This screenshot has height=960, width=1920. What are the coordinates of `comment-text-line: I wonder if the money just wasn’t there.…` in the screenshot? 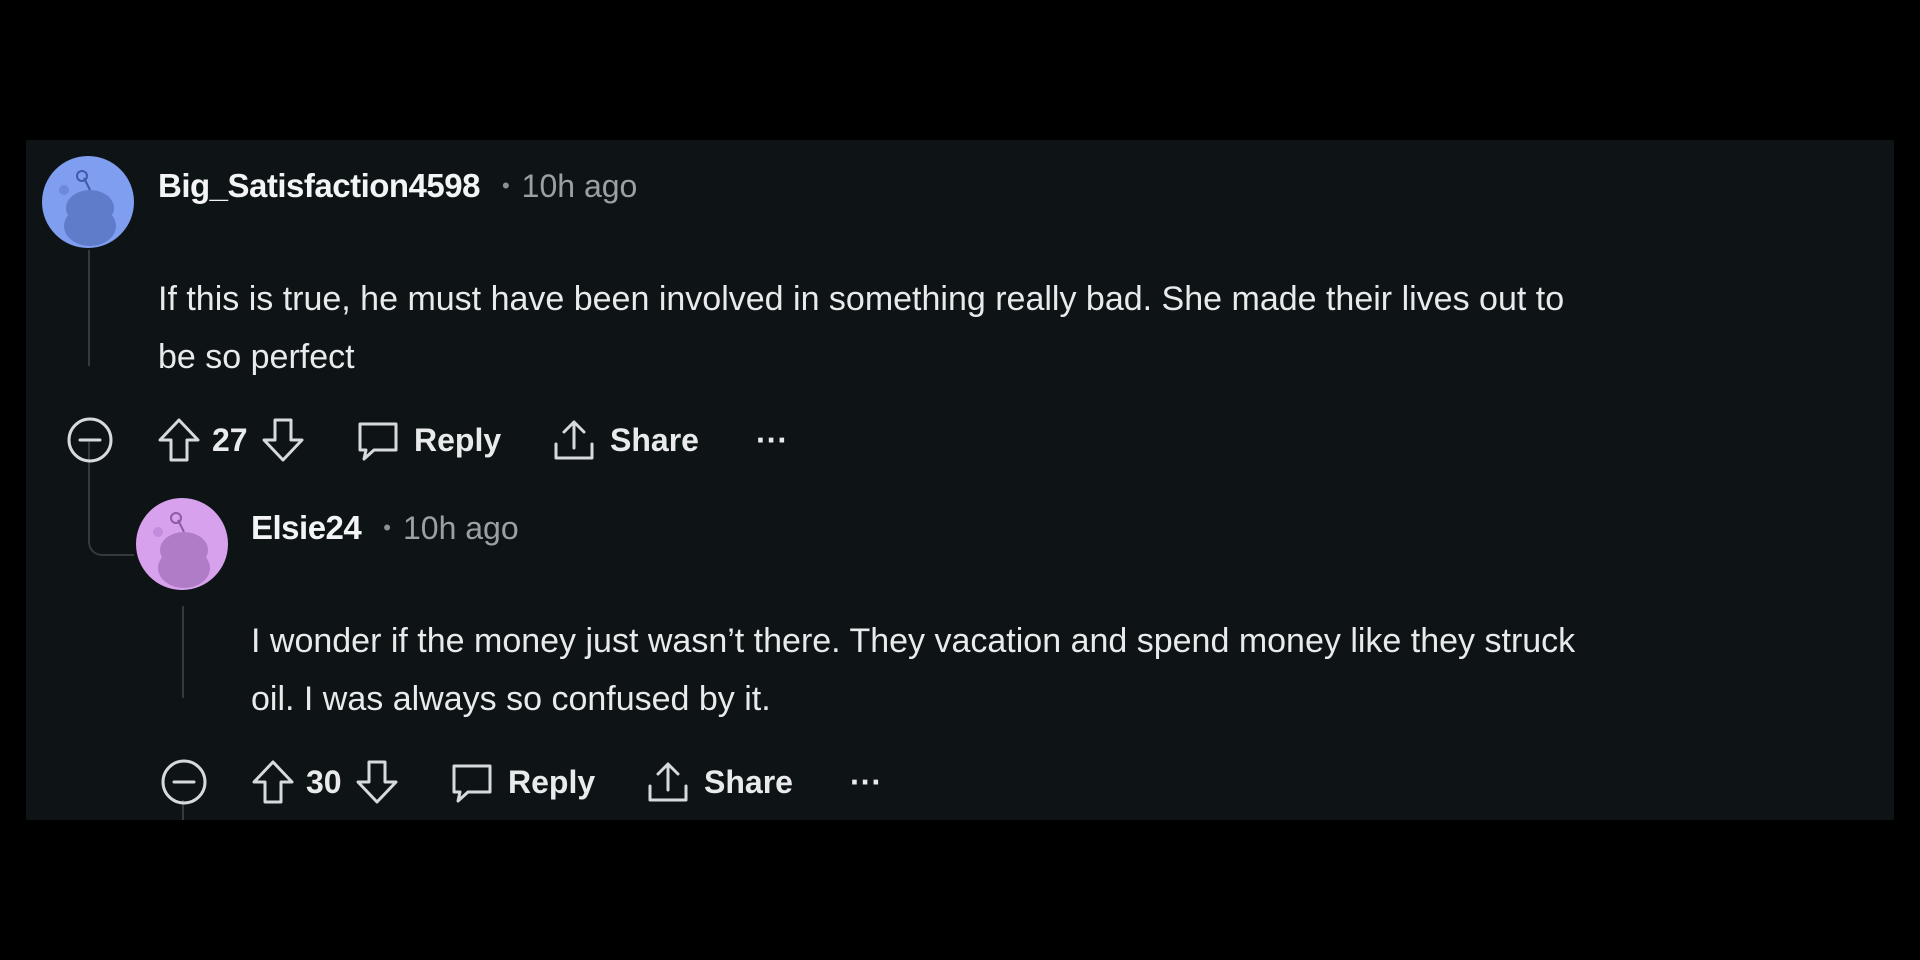 It's located at (913, 641).